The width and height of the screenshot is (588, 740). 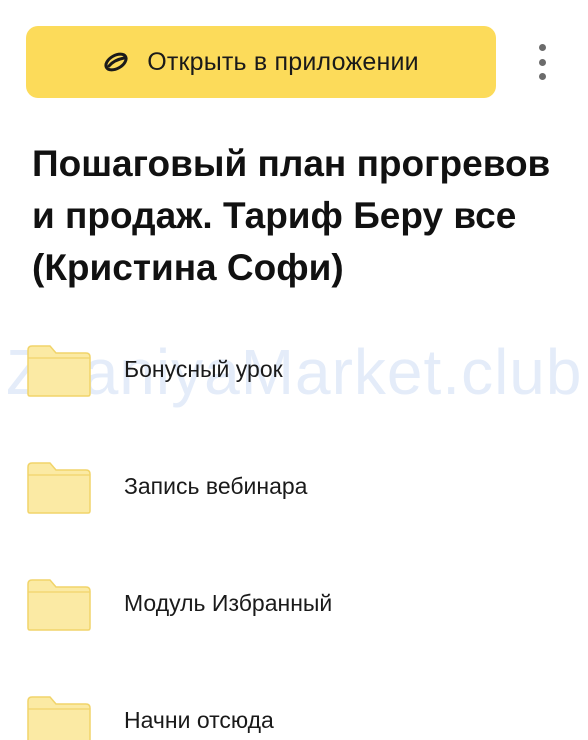 I want to click on list-item: Начни отсюда, so click(x=294, y=710).